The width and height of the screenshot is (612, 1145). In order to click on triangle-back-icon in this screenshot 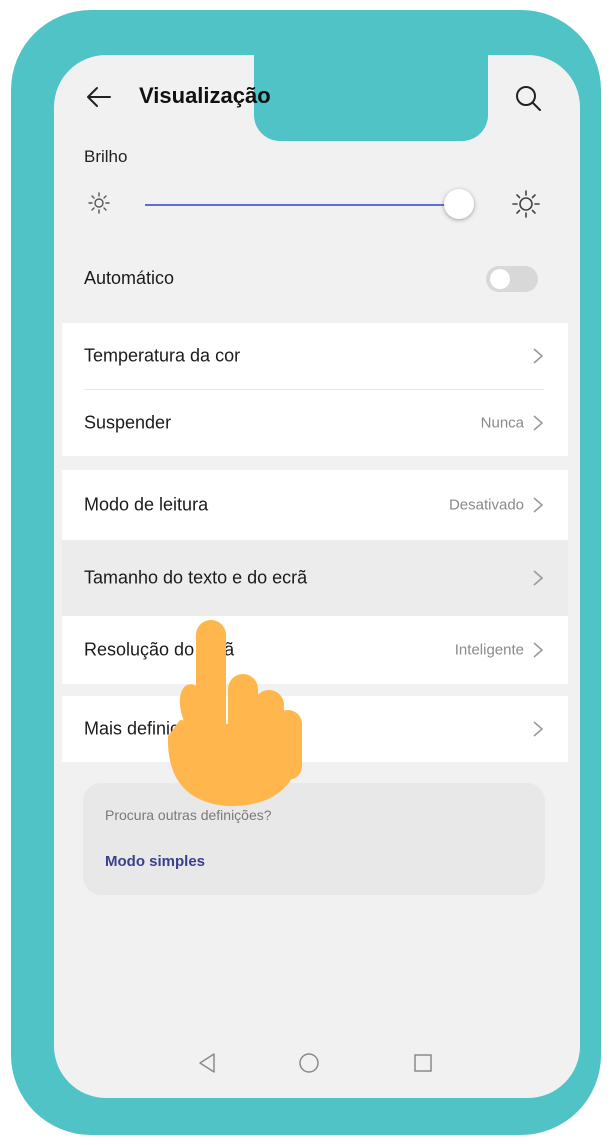, I will do `click(207, 1063)`.